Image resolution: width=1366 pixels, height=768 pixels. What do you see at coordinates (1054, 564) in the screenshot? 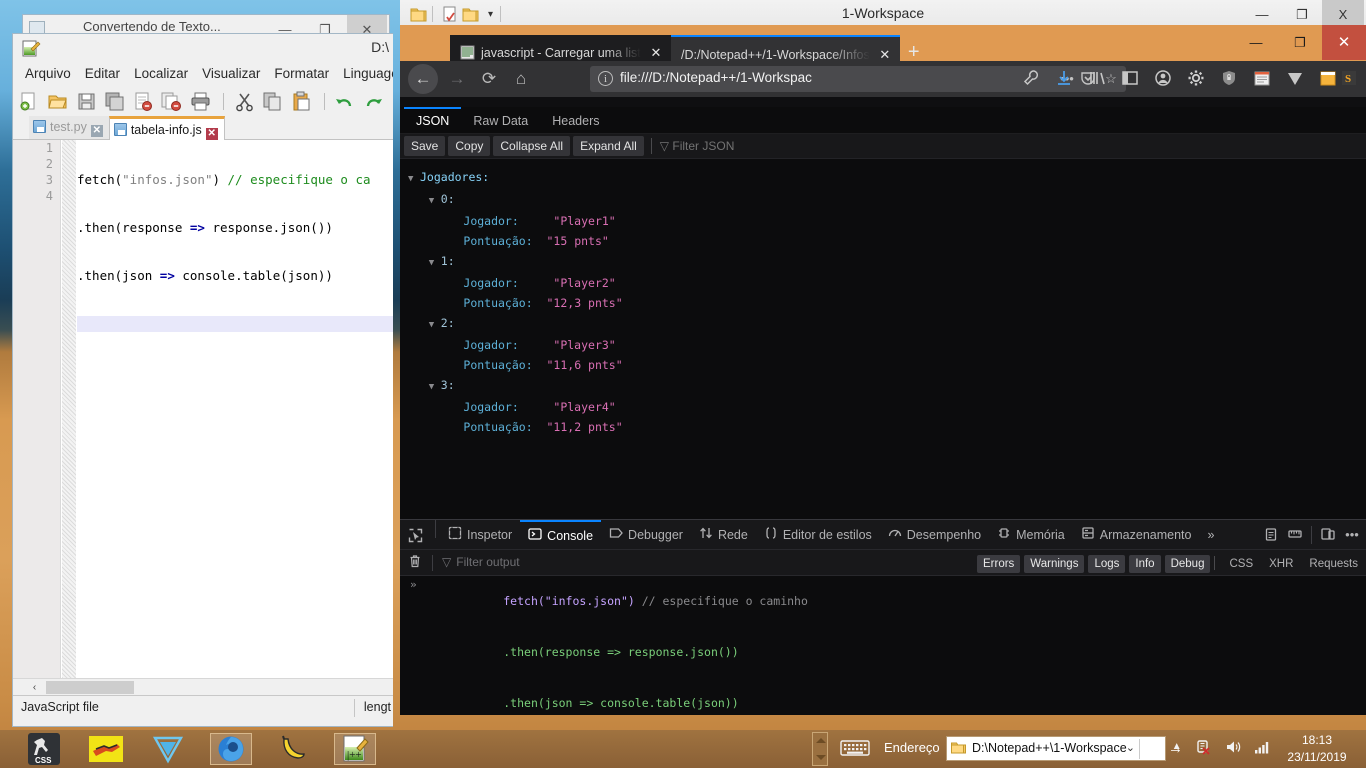
I see `filter-warnings: Warnings` at bounding box center [1054, 564].